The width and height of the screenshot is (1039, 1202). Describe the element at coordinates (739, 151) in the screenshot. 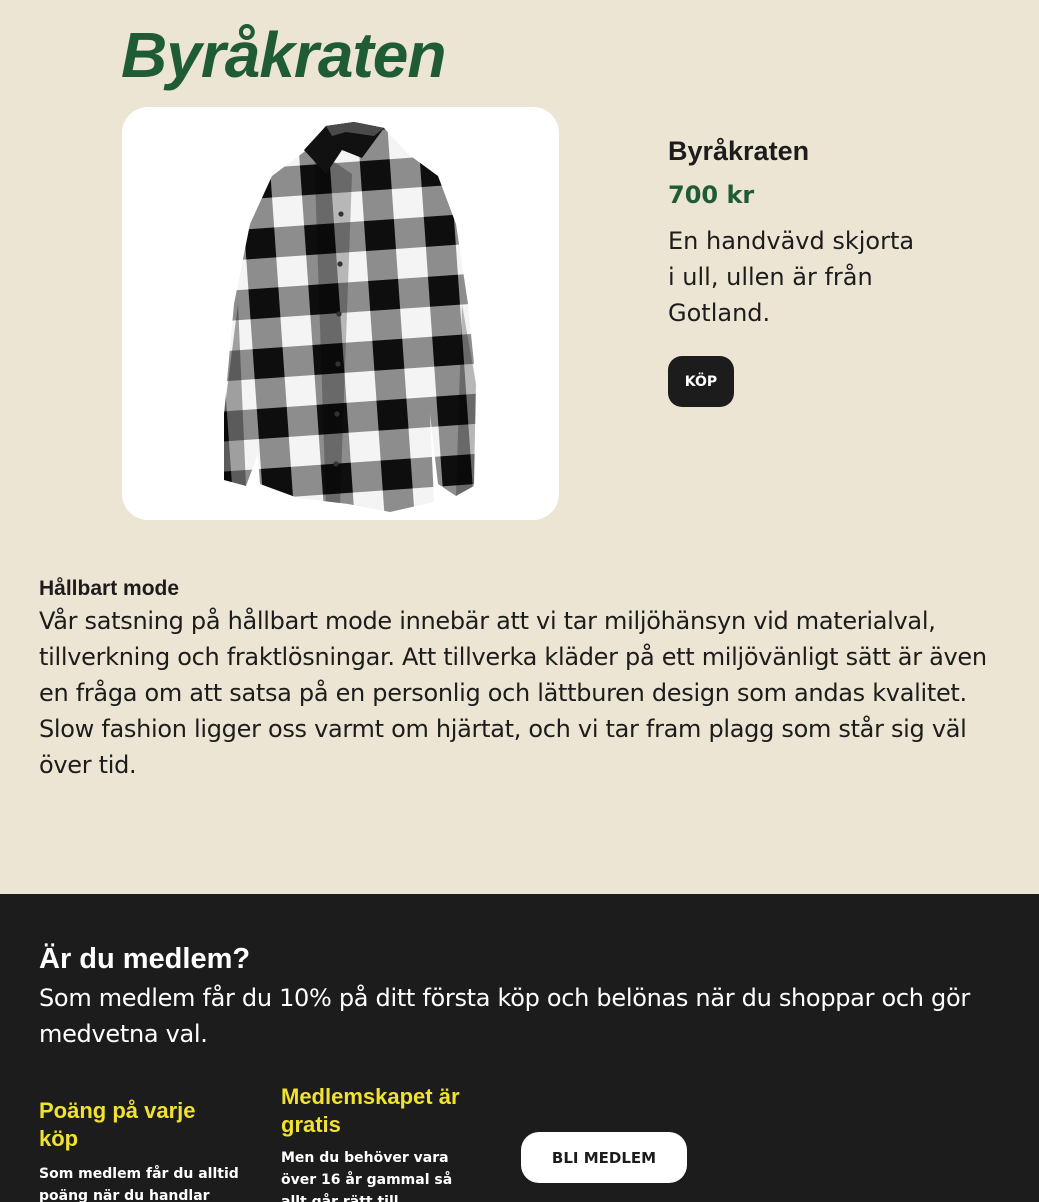

I see `product-name: Byråkraten` at that location.